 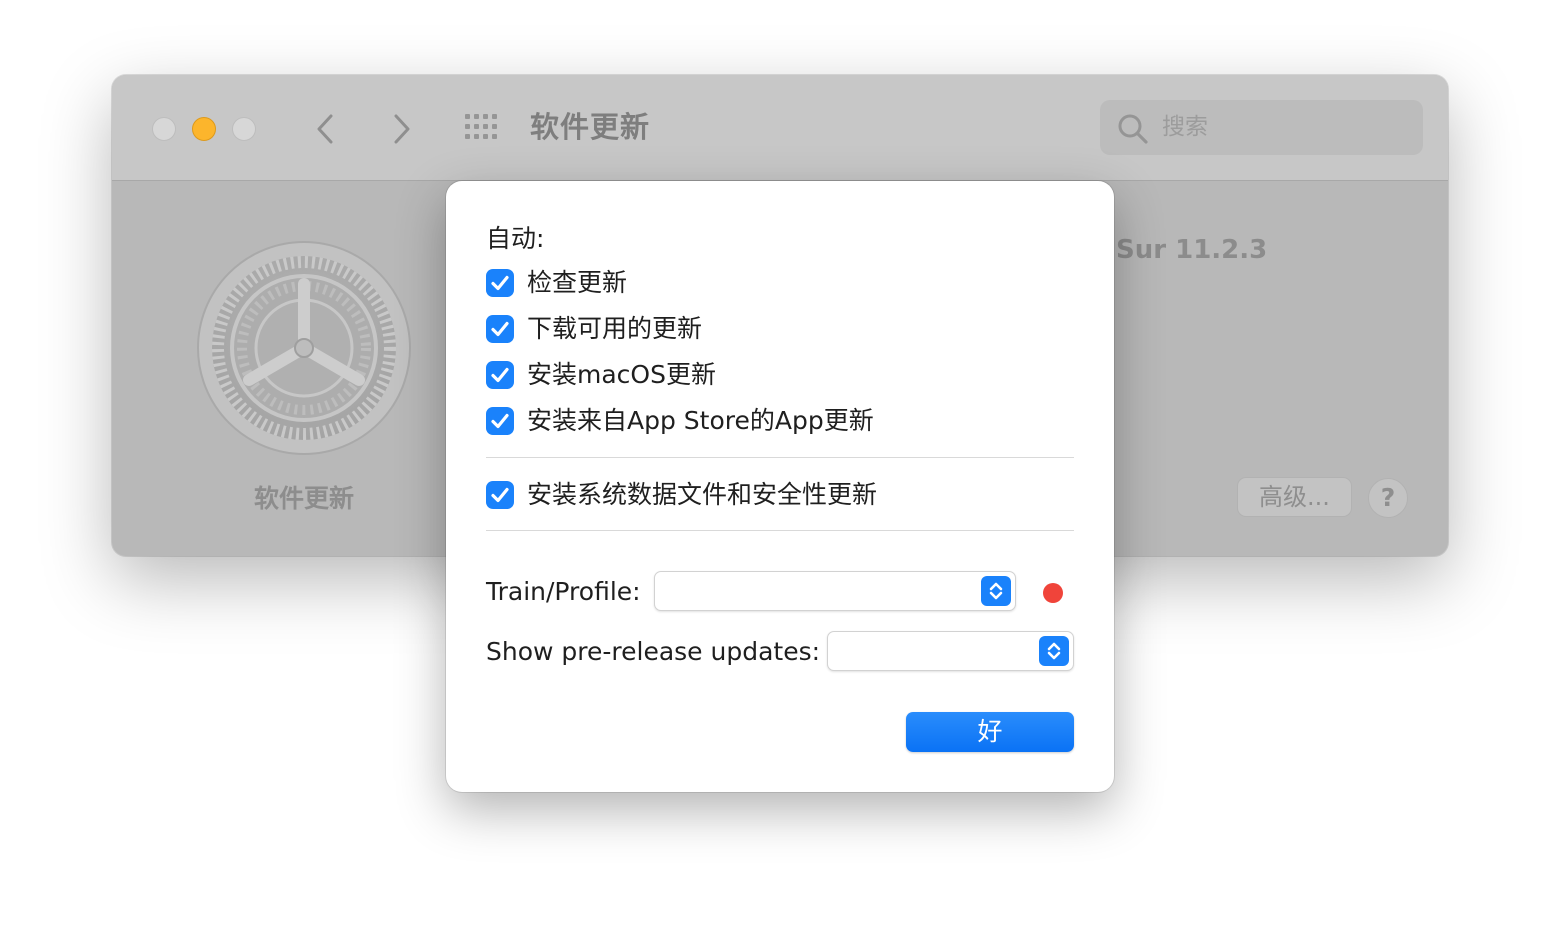 I want to click on close-button, so click(x=164, y=129).